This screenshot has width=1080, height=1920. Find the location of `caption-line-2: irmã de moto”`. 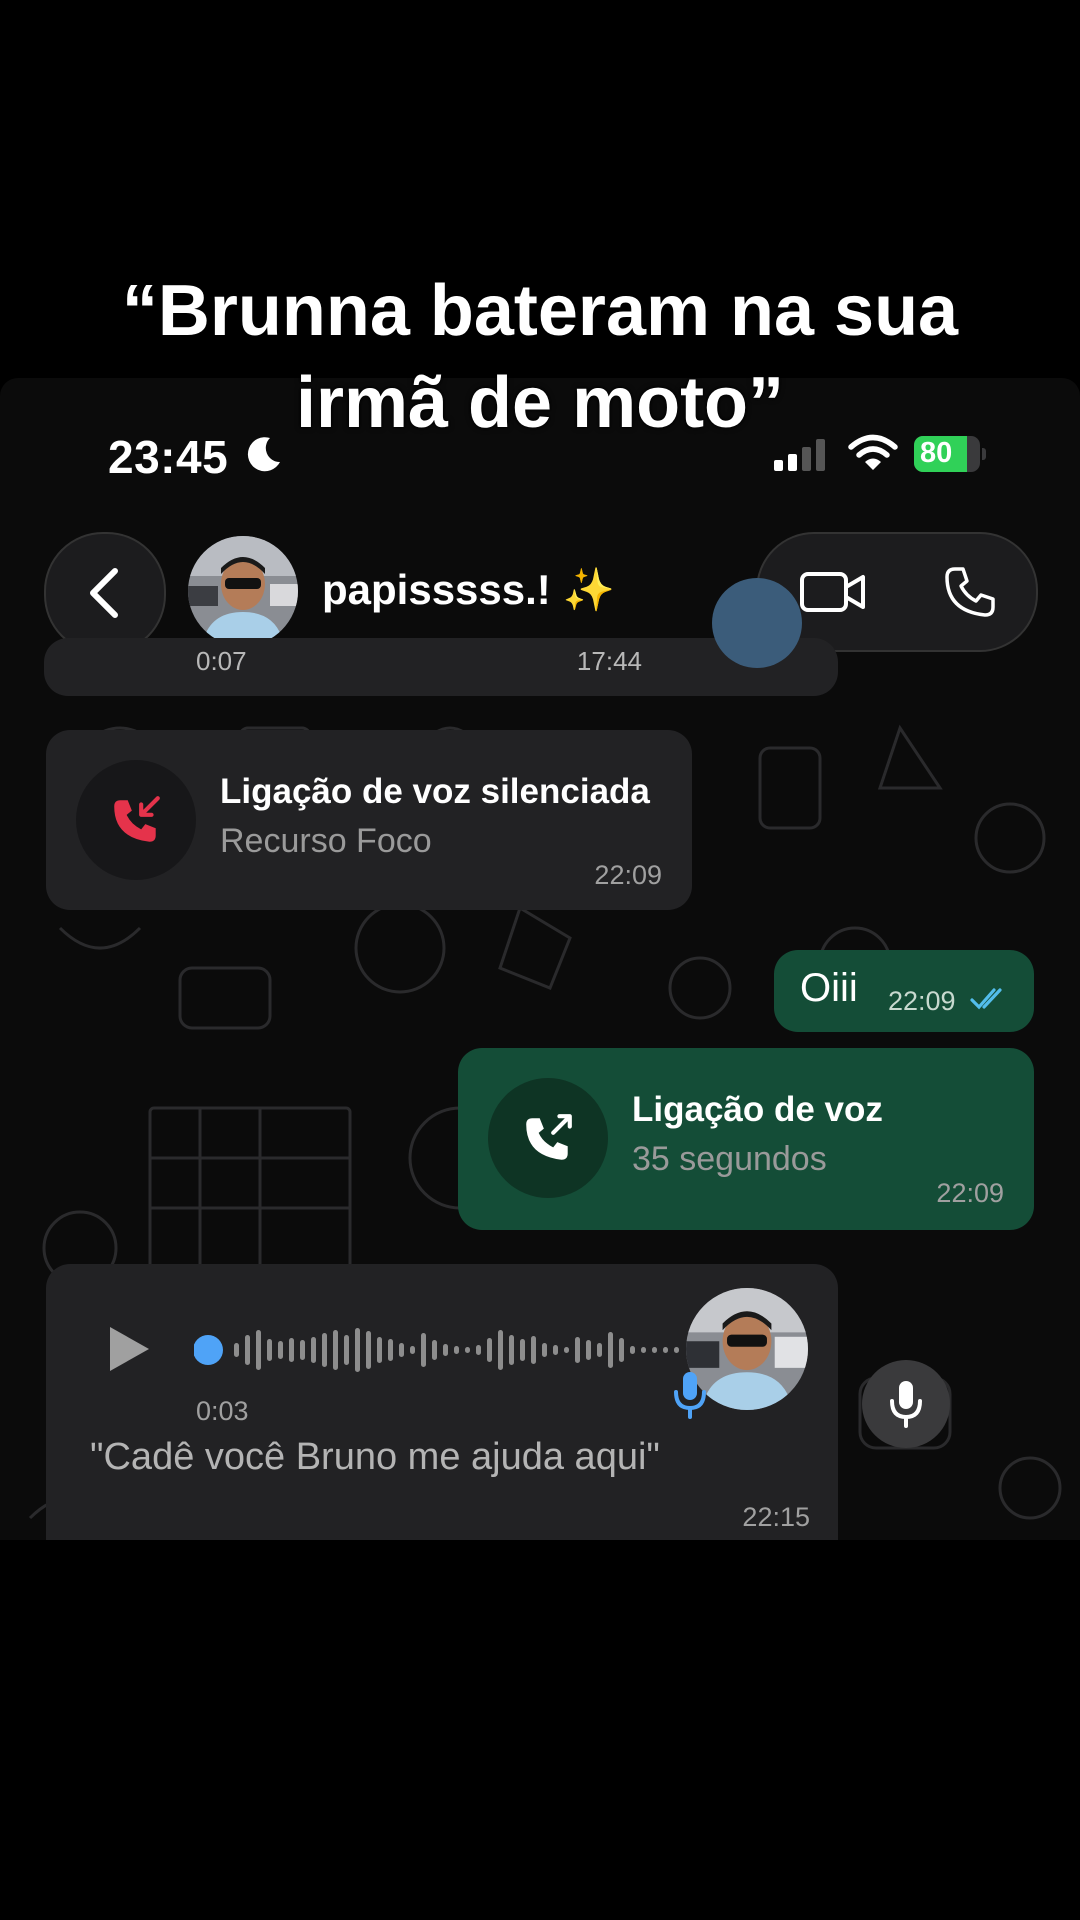

caption-line-2: irmã de moto” is located at coordinates (540, 403).